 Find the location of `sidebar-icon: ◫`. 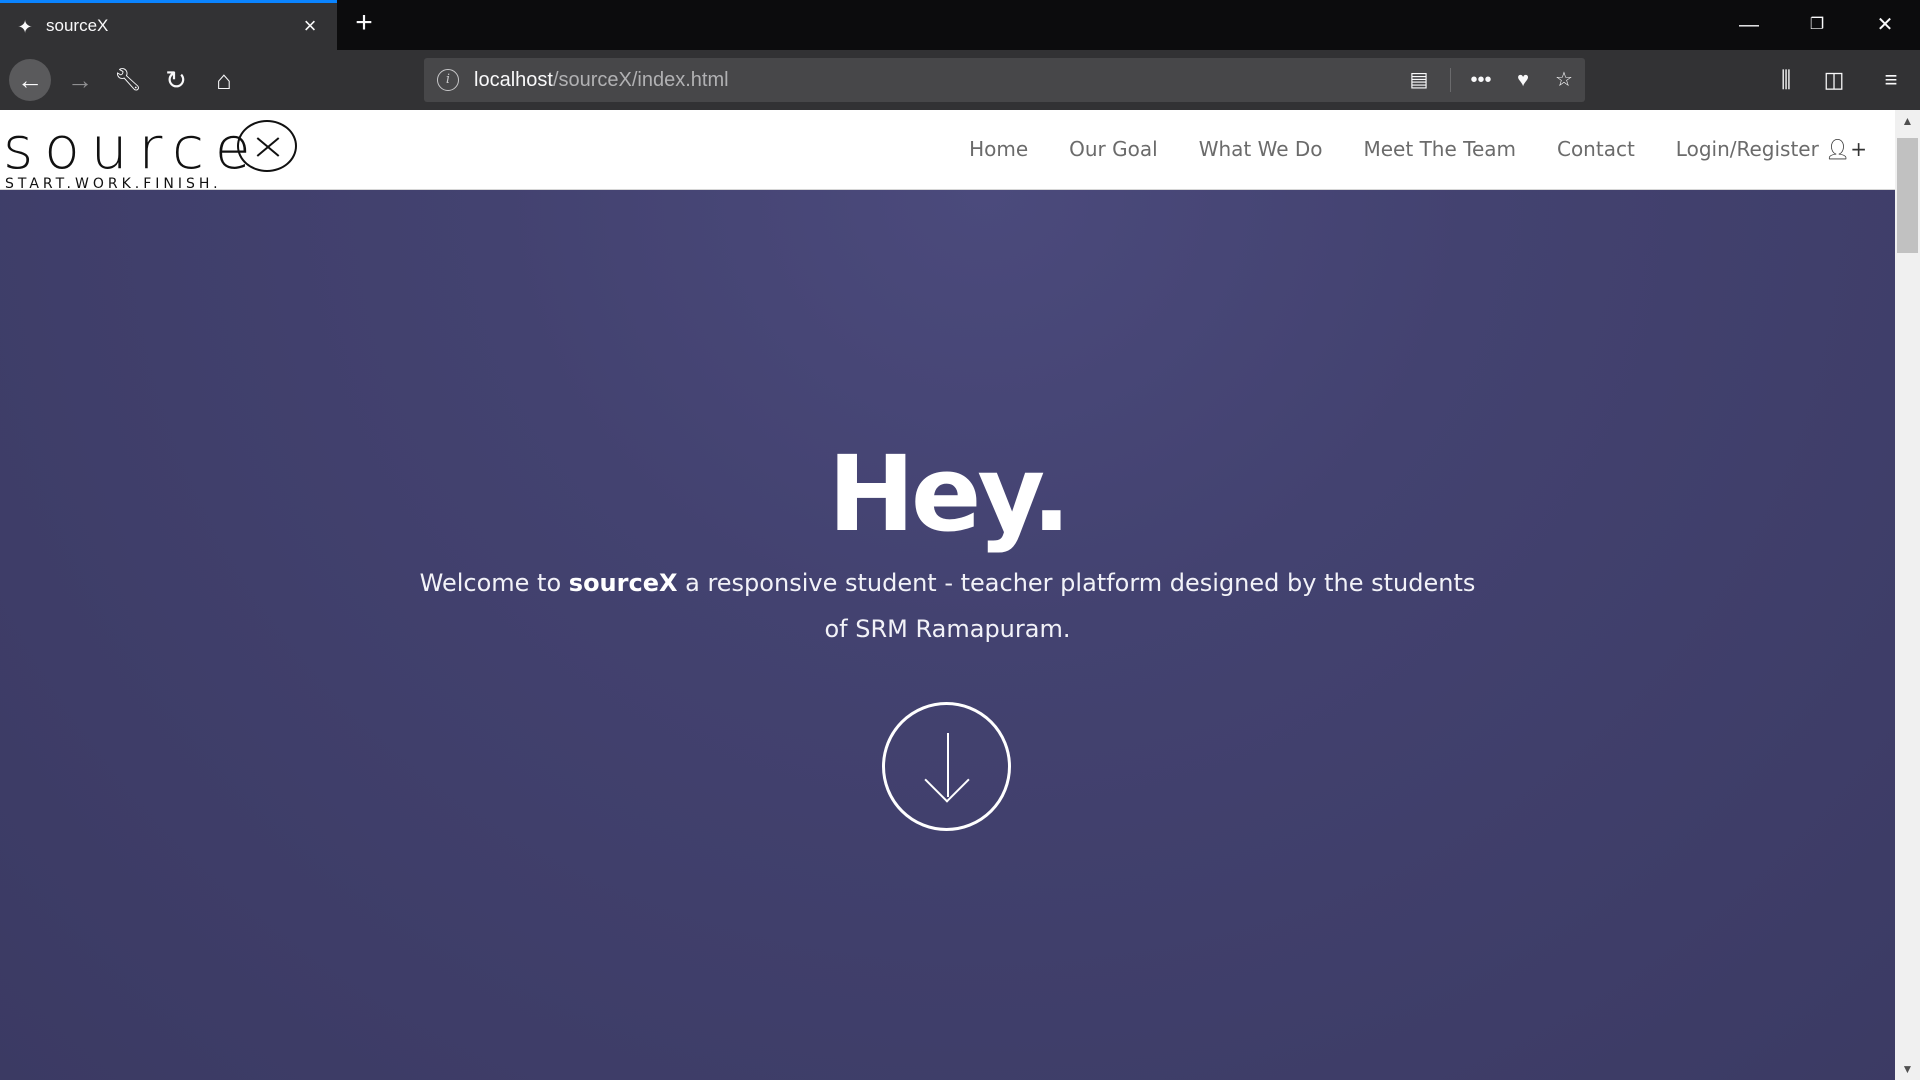

sidebar-icon: ◫ is located at coordinates (1834, 80).